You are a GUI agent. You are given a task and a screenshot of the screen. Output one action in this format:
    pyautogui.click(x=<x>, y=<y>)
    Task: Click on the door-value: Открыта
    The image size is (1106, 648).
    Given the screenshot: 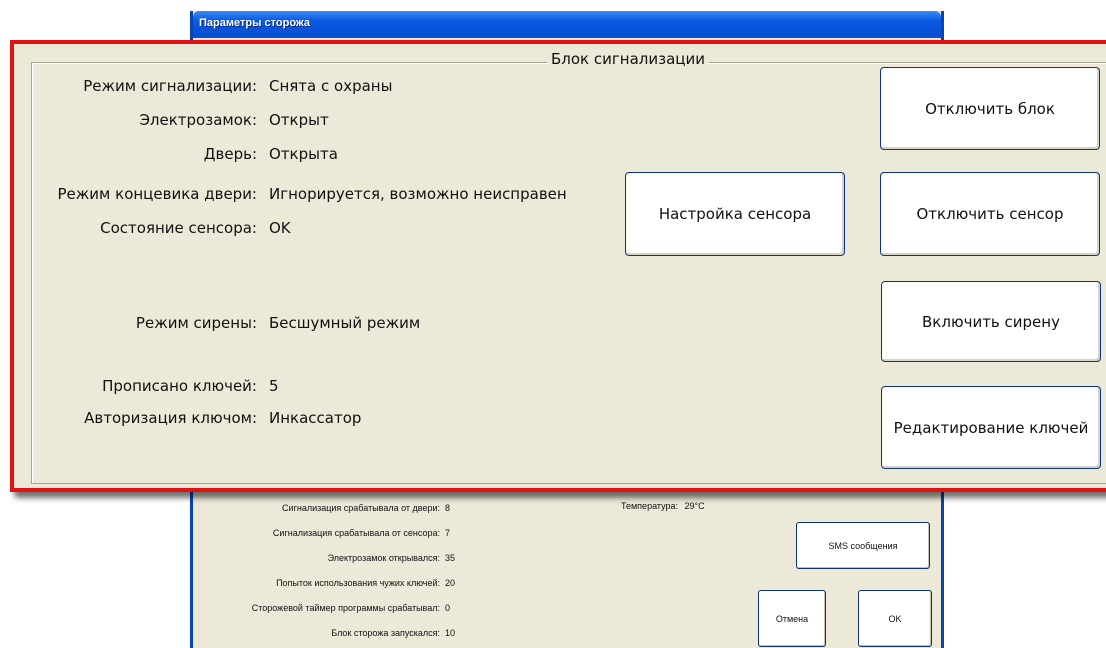 What is the action you would take?
    pyautogui.click(x=303, y=154)
    